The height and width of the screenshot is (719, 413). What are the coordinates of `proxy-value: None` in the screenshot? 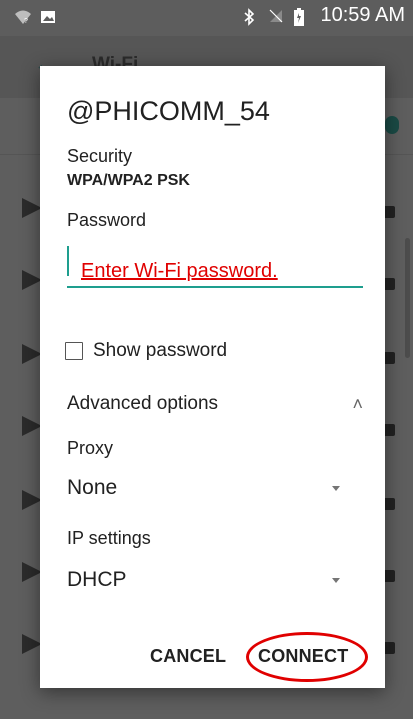 It's located at (92, 487).